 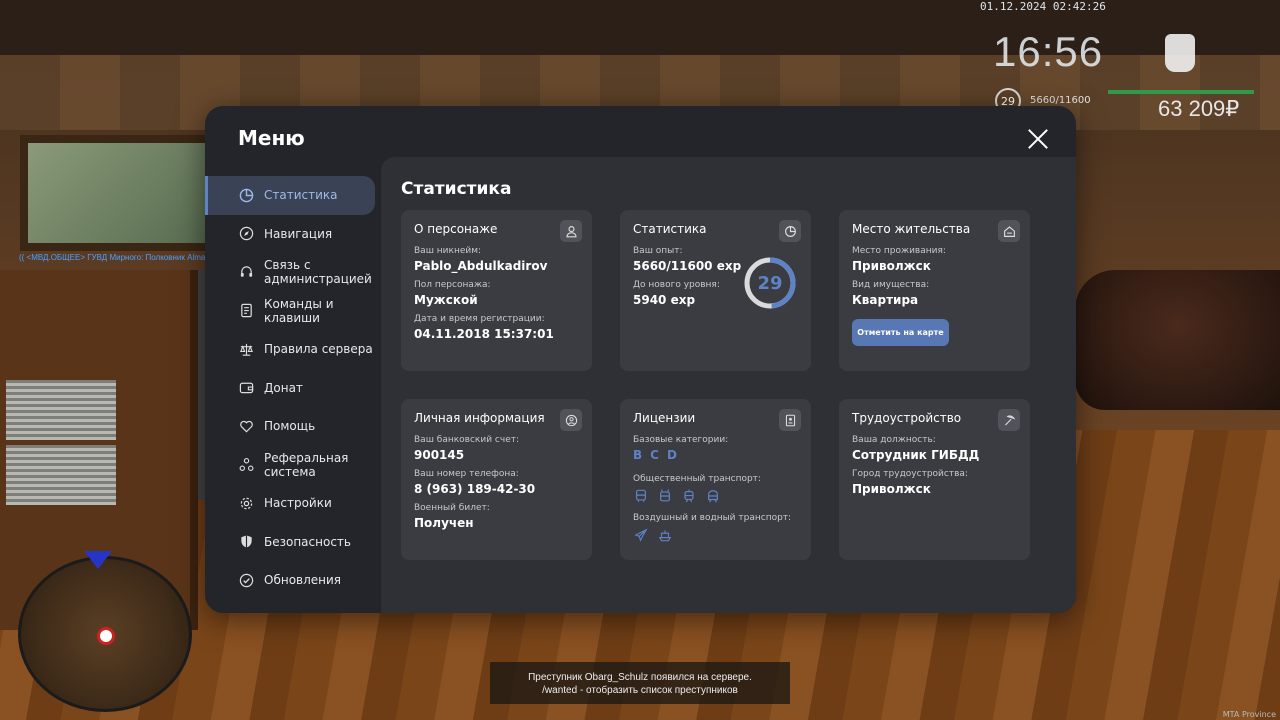 What do you see at coordinates (1043, 6) in the screenshot?
I see `hud-datetime: 01.12.2024 02:42:26` at bounding box center [1043, 6].